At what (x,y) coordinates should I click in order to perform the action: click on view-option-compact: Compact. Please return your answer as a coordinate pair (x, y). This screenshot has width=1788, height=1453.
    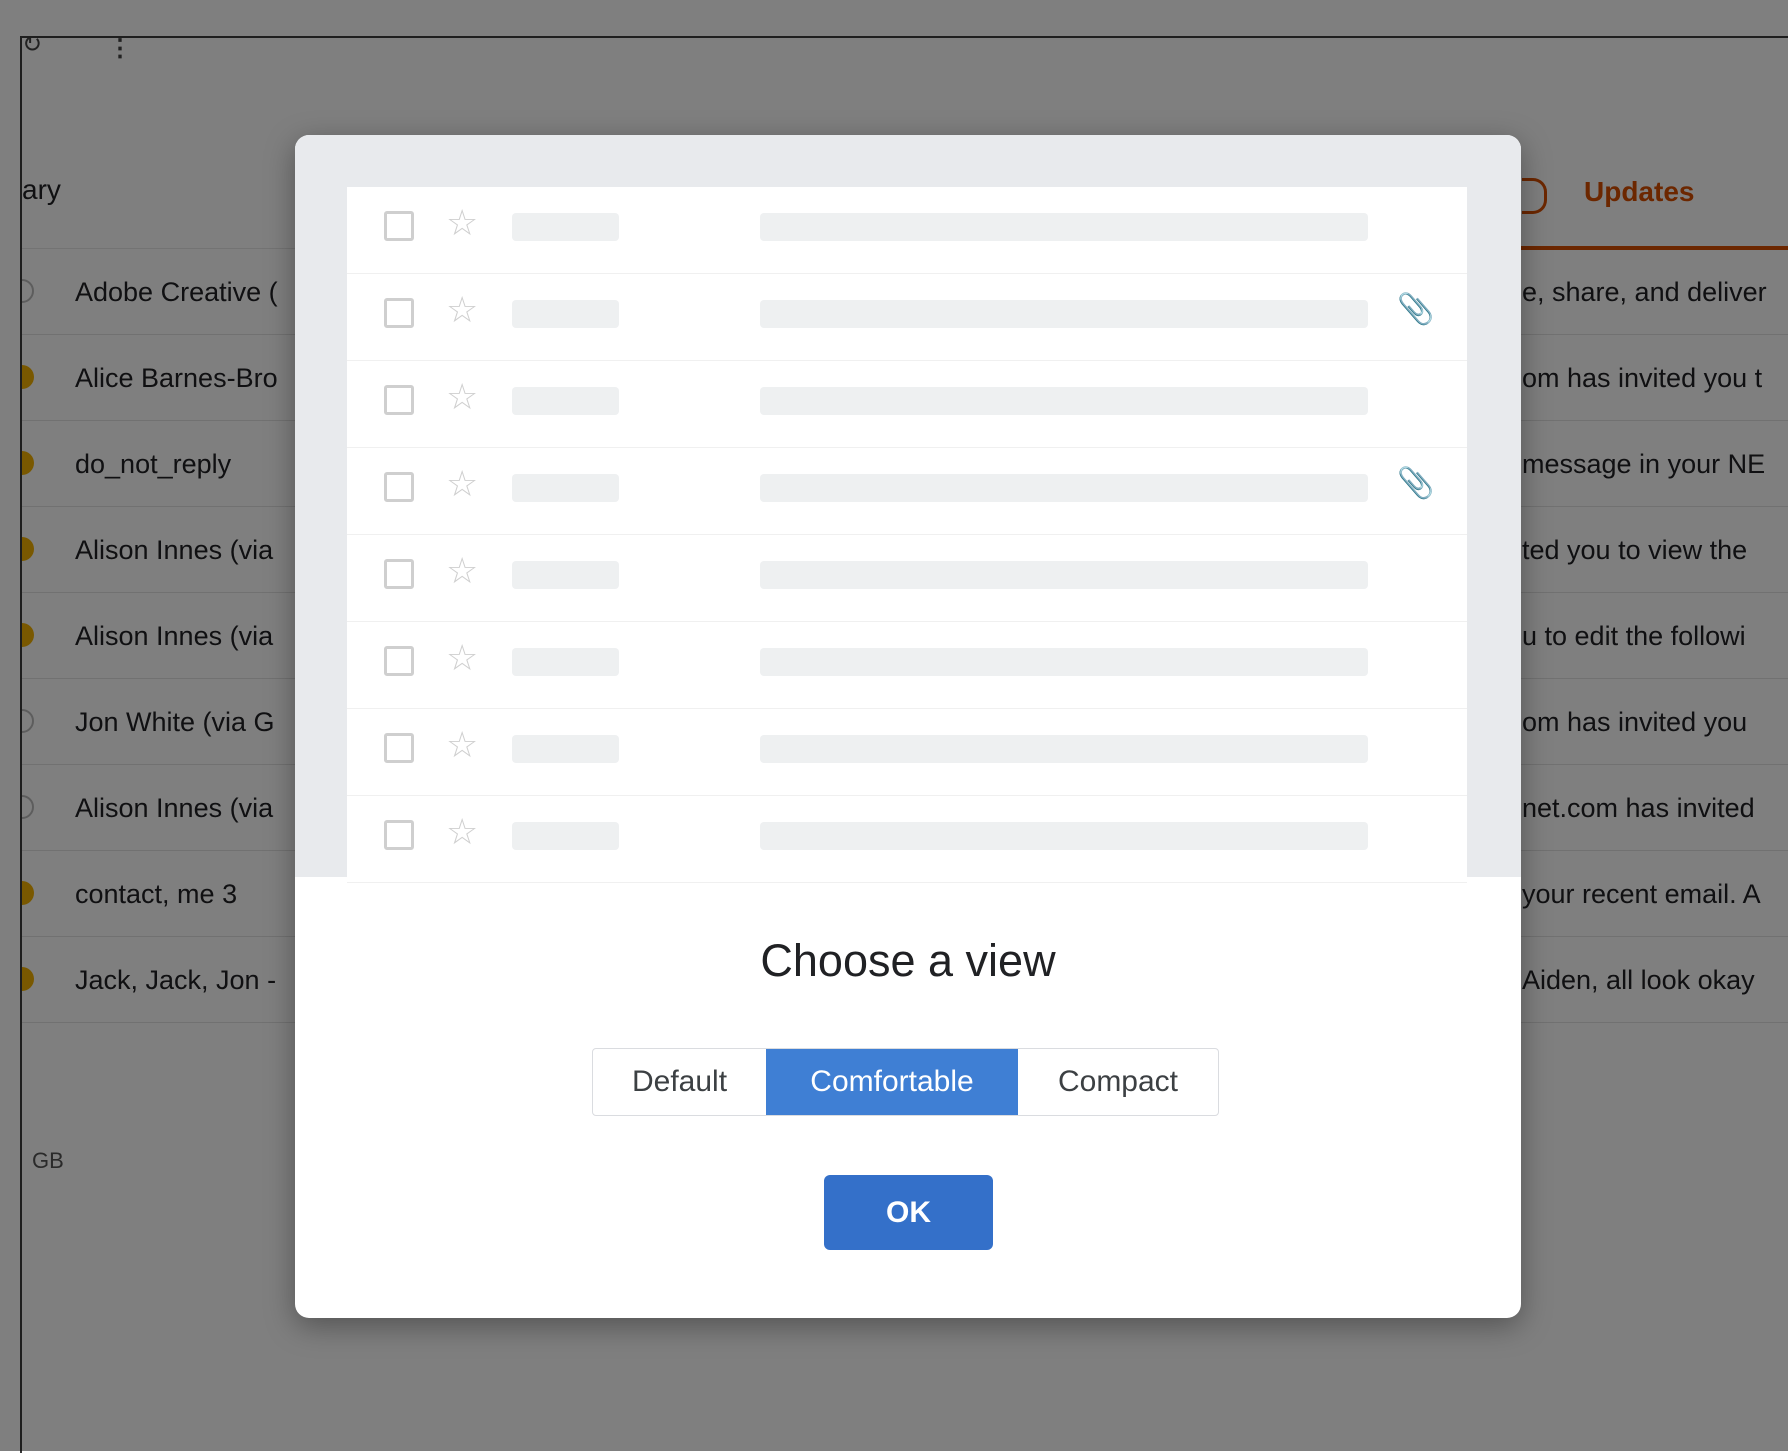
    Looking at the image, I should click on (1118, 1082).